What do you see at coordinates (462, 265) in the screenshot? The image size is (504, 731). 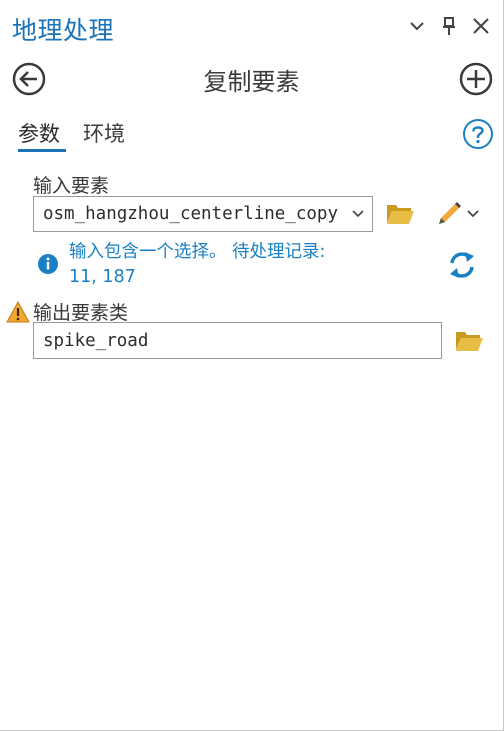 I see `refresh-icon` at bounding box center [462, 265].